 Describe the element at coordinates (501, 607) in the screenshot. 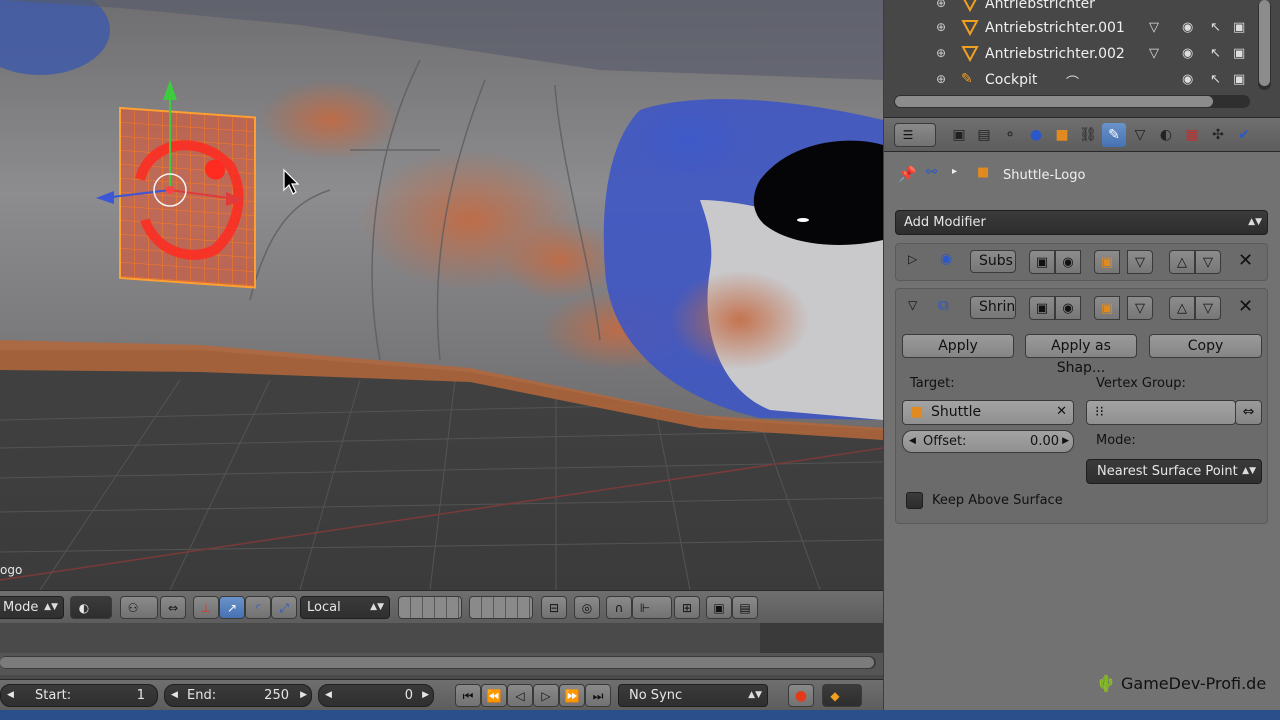

I see `layers-grid-b` at that location.